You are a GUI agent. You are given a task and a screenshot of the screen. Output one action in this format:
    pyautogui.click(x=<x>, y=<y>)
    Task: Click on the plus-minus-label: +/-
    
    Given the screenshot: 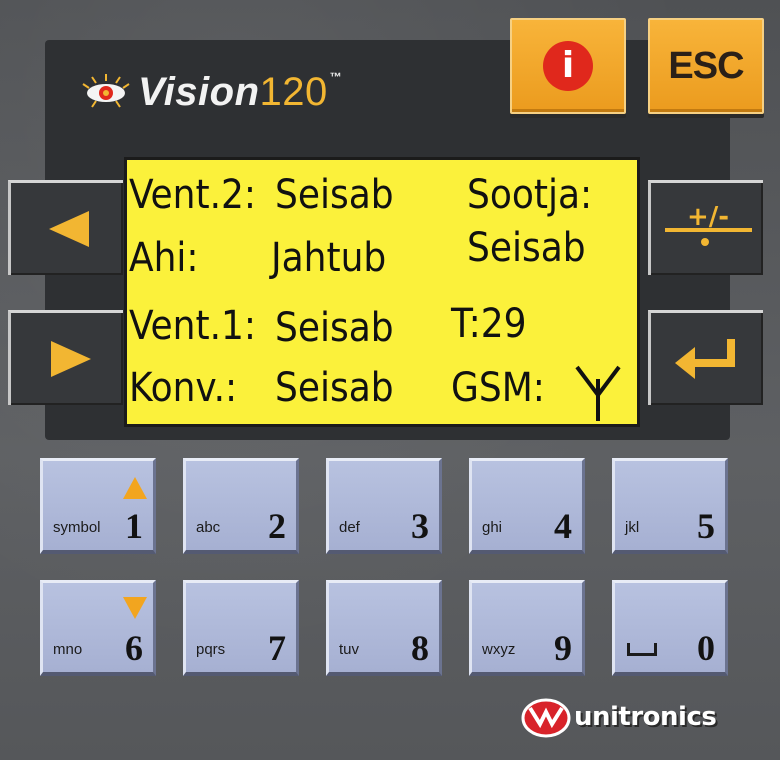 What is the action you would take?
    pyautogui.click(x=708, y=217)
    